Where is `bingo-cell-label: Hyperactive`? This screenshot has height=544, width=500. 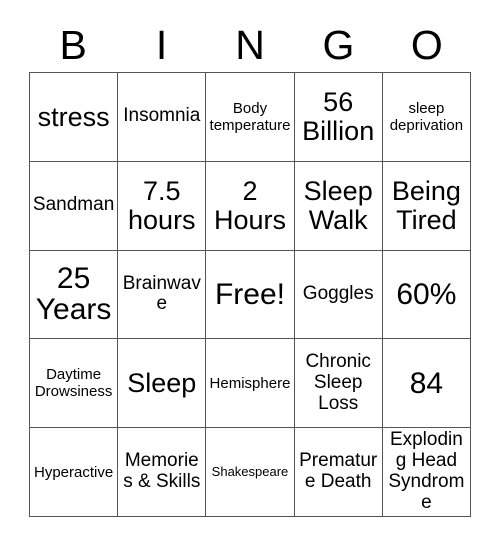 bingo-cell-label: Hyperactive is located at coordinates (73, 472).